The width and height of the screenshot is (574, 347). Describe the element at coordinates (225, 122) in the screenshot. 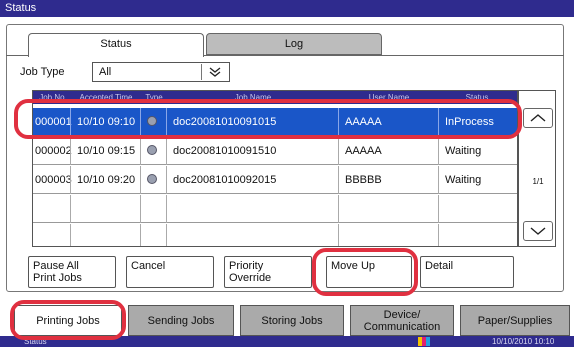

I see `job-name: doc20081010091015` at that location.